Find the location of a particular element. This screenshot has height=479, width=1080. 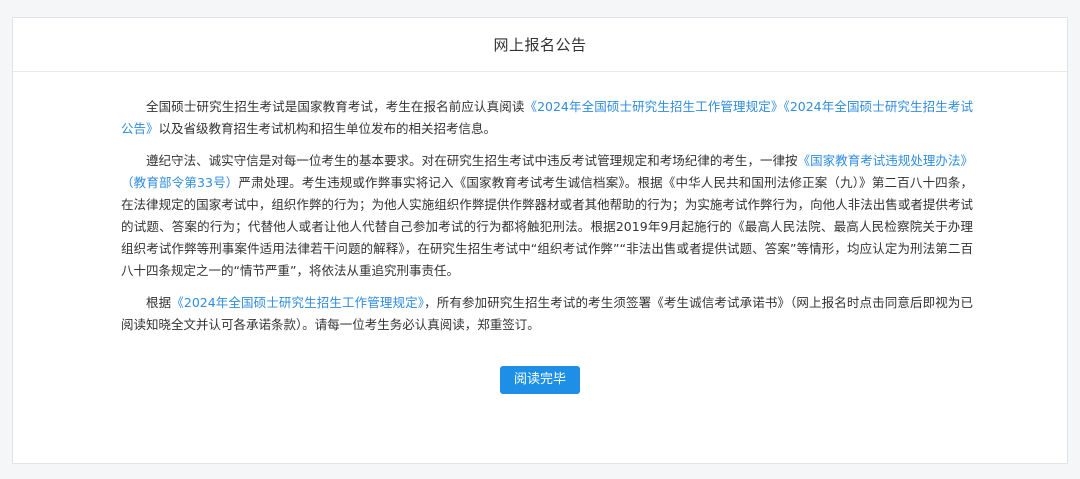

page-title: 网上报名公告 is located at coordinates (540, 45).